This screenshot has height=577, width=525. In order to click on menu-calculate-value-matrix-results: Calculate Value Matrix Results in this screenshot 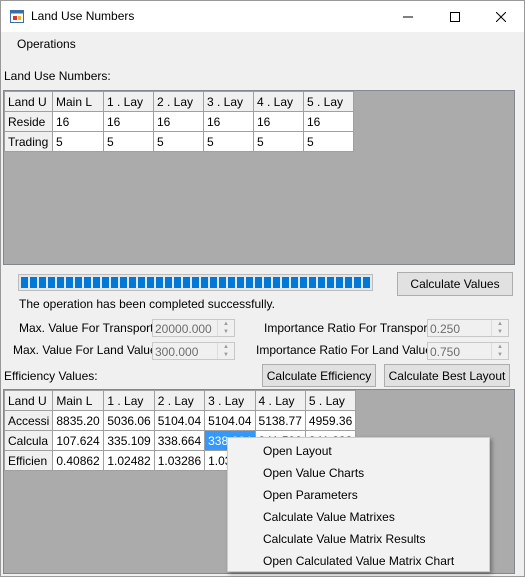, I will do `click(344, 539)`.